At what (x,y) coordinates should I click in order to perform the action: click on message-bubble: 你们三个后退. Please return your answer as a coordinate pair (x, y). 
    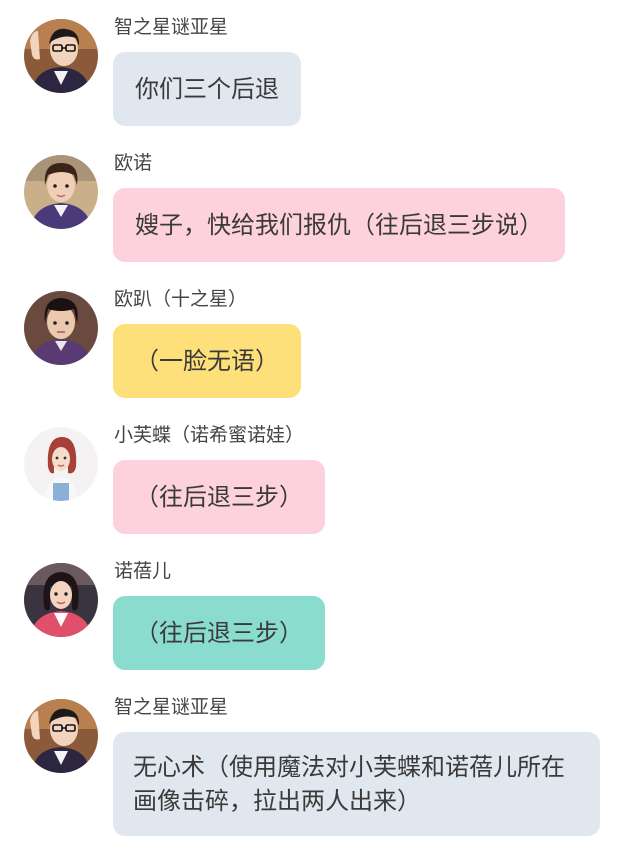
    Looking at the image, I should click on (207, 89).